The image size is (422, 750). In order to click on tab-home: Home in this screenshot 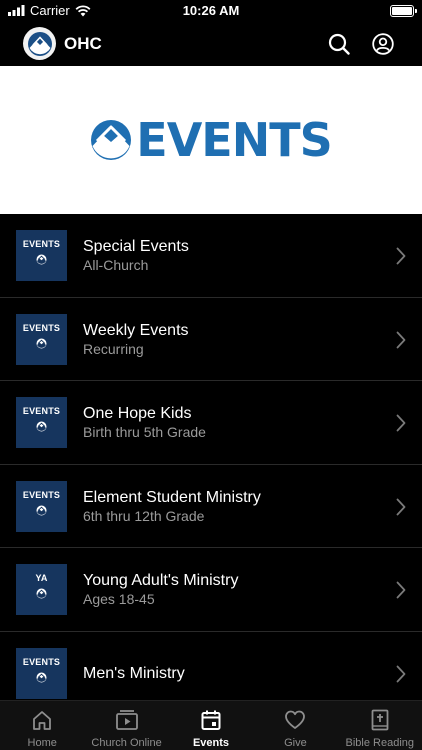, I will do `click(42, 725)`.